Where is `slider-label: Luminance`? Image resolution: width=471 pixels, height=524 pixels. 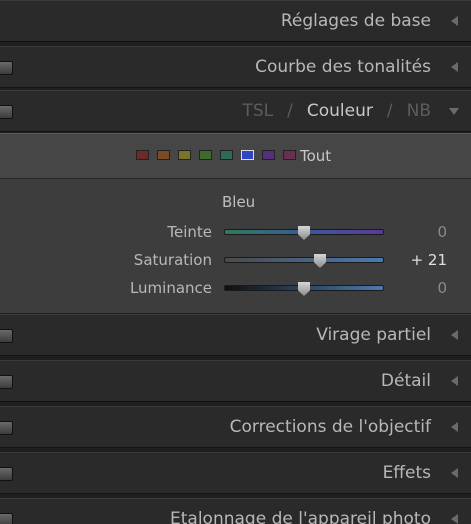
slider-label: Luminance is located at coordinates (170, 288).